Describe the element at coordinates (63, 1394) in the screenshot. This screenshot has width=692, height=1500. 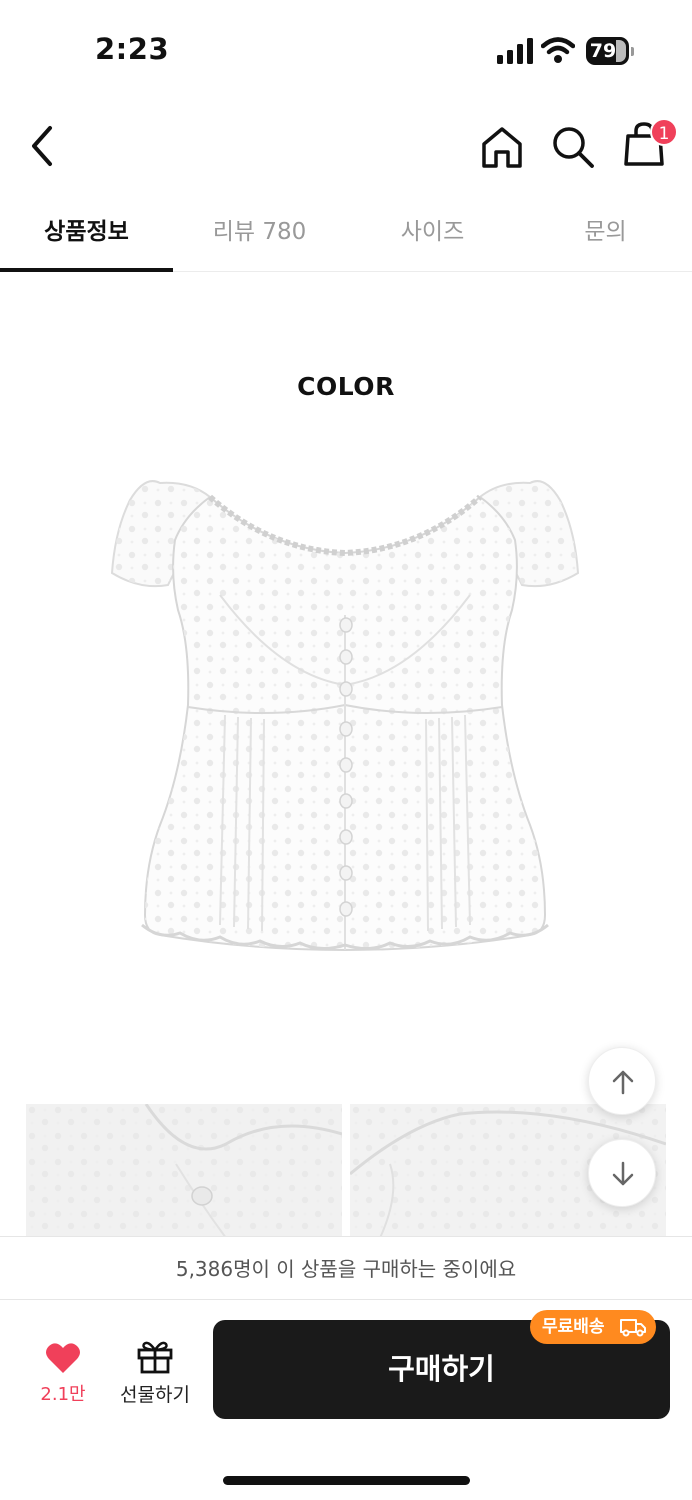
I see `like-count: 2.1만` at that location.